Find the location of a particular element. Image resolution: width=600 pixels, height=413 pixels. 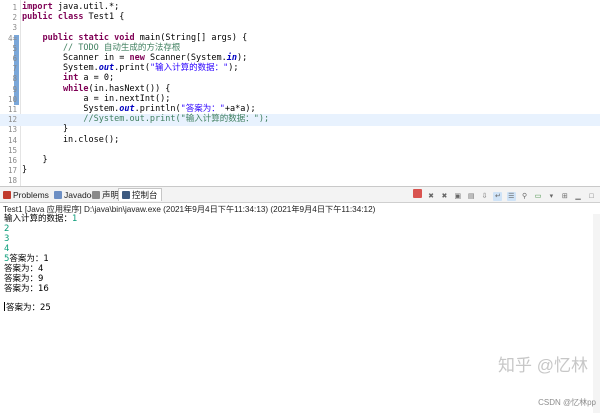

console-answer: 答案为：25 is located at coordinates (28, 308).